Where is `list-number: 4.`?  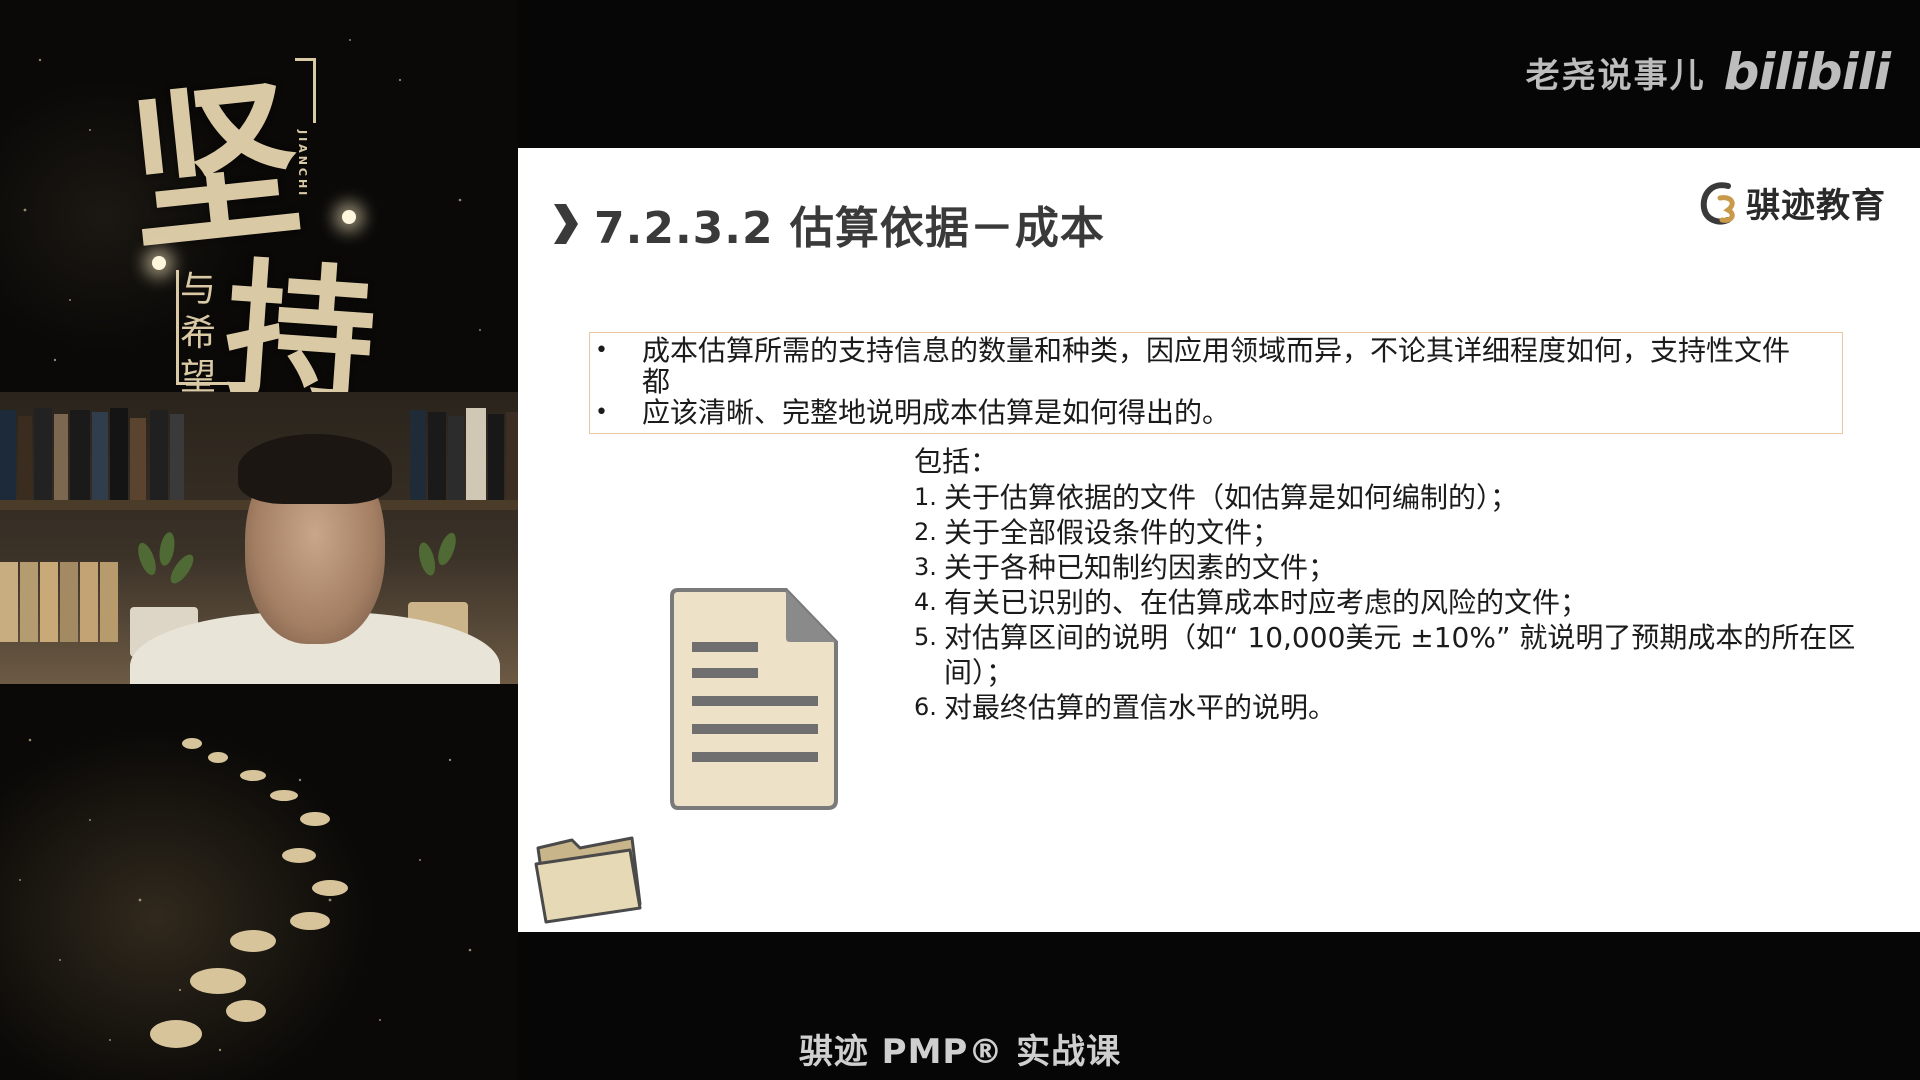 list-number: 4. is located at coordinates (925, 602).